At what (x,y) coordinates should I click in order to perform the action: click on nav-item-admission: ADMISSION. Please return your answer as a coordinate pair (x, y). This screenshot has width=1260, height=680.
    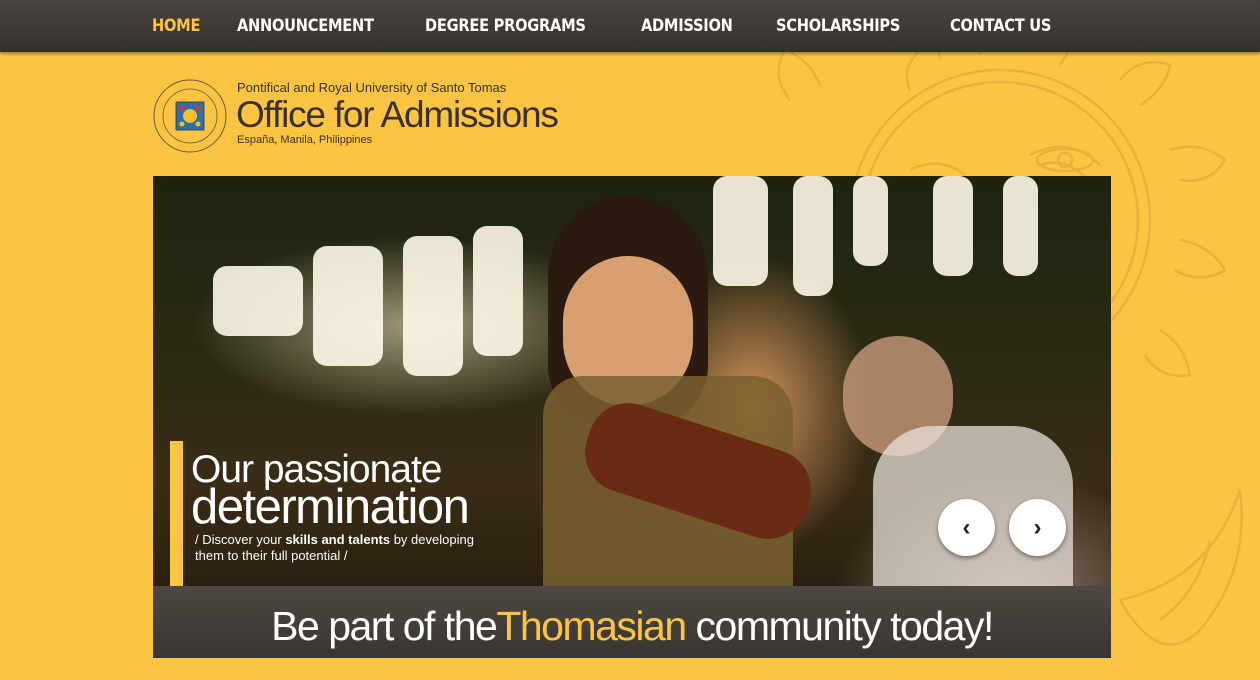
    Looking at the image, I should click on (687, 26).